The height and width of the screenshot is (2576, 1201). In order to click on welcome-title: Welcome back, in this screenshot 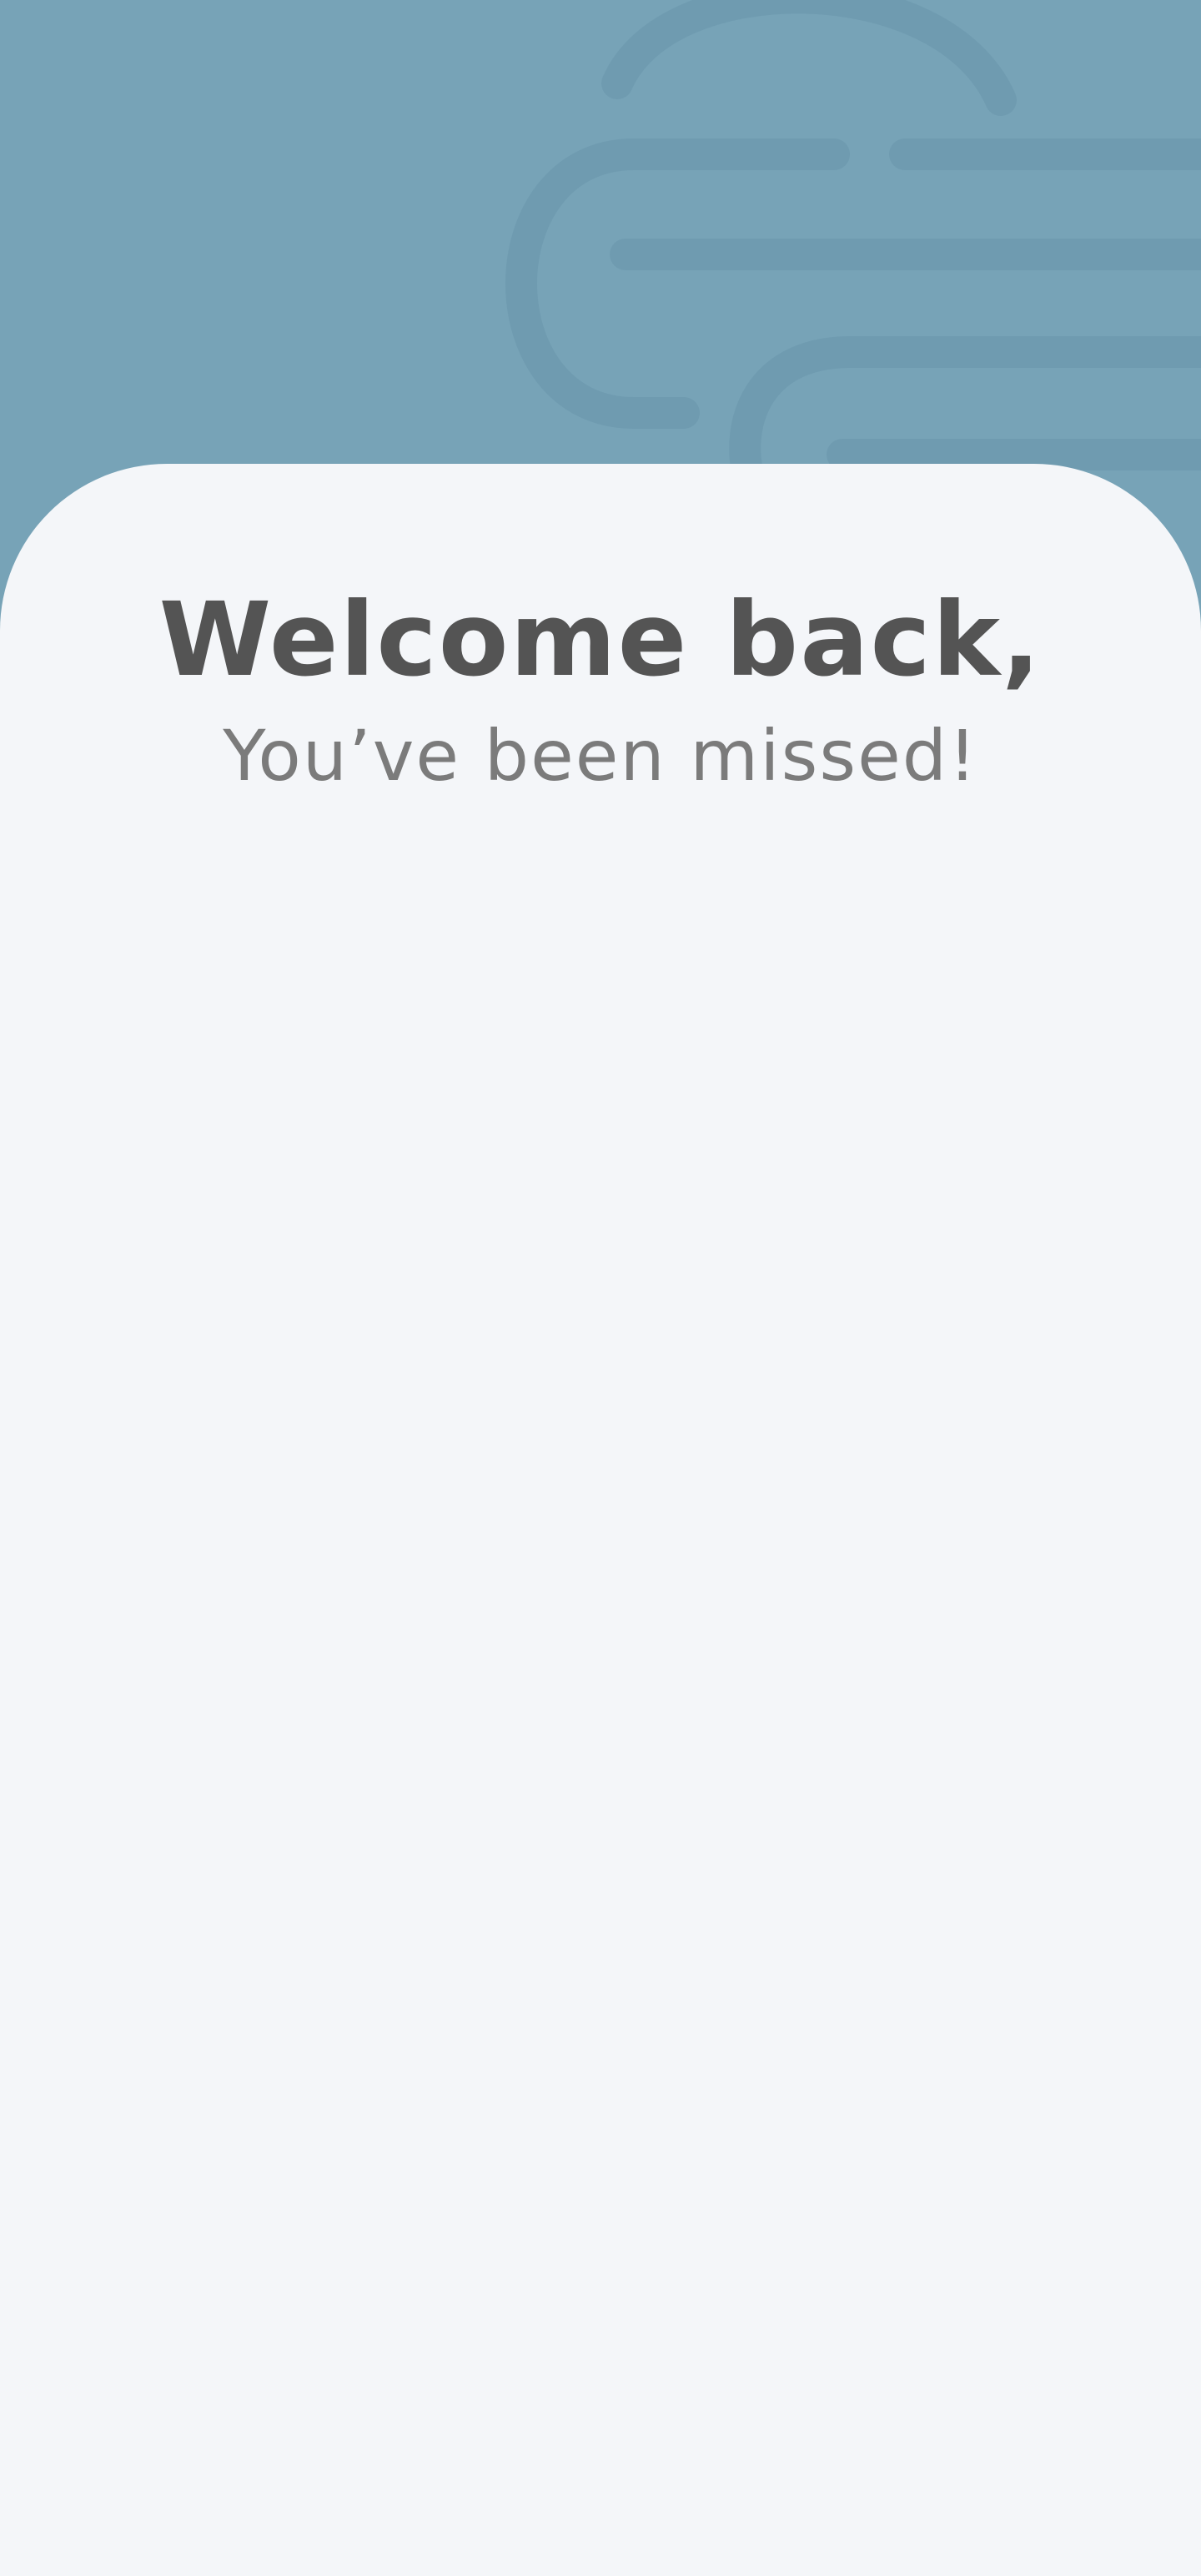, I will do `click(601, 640)`.